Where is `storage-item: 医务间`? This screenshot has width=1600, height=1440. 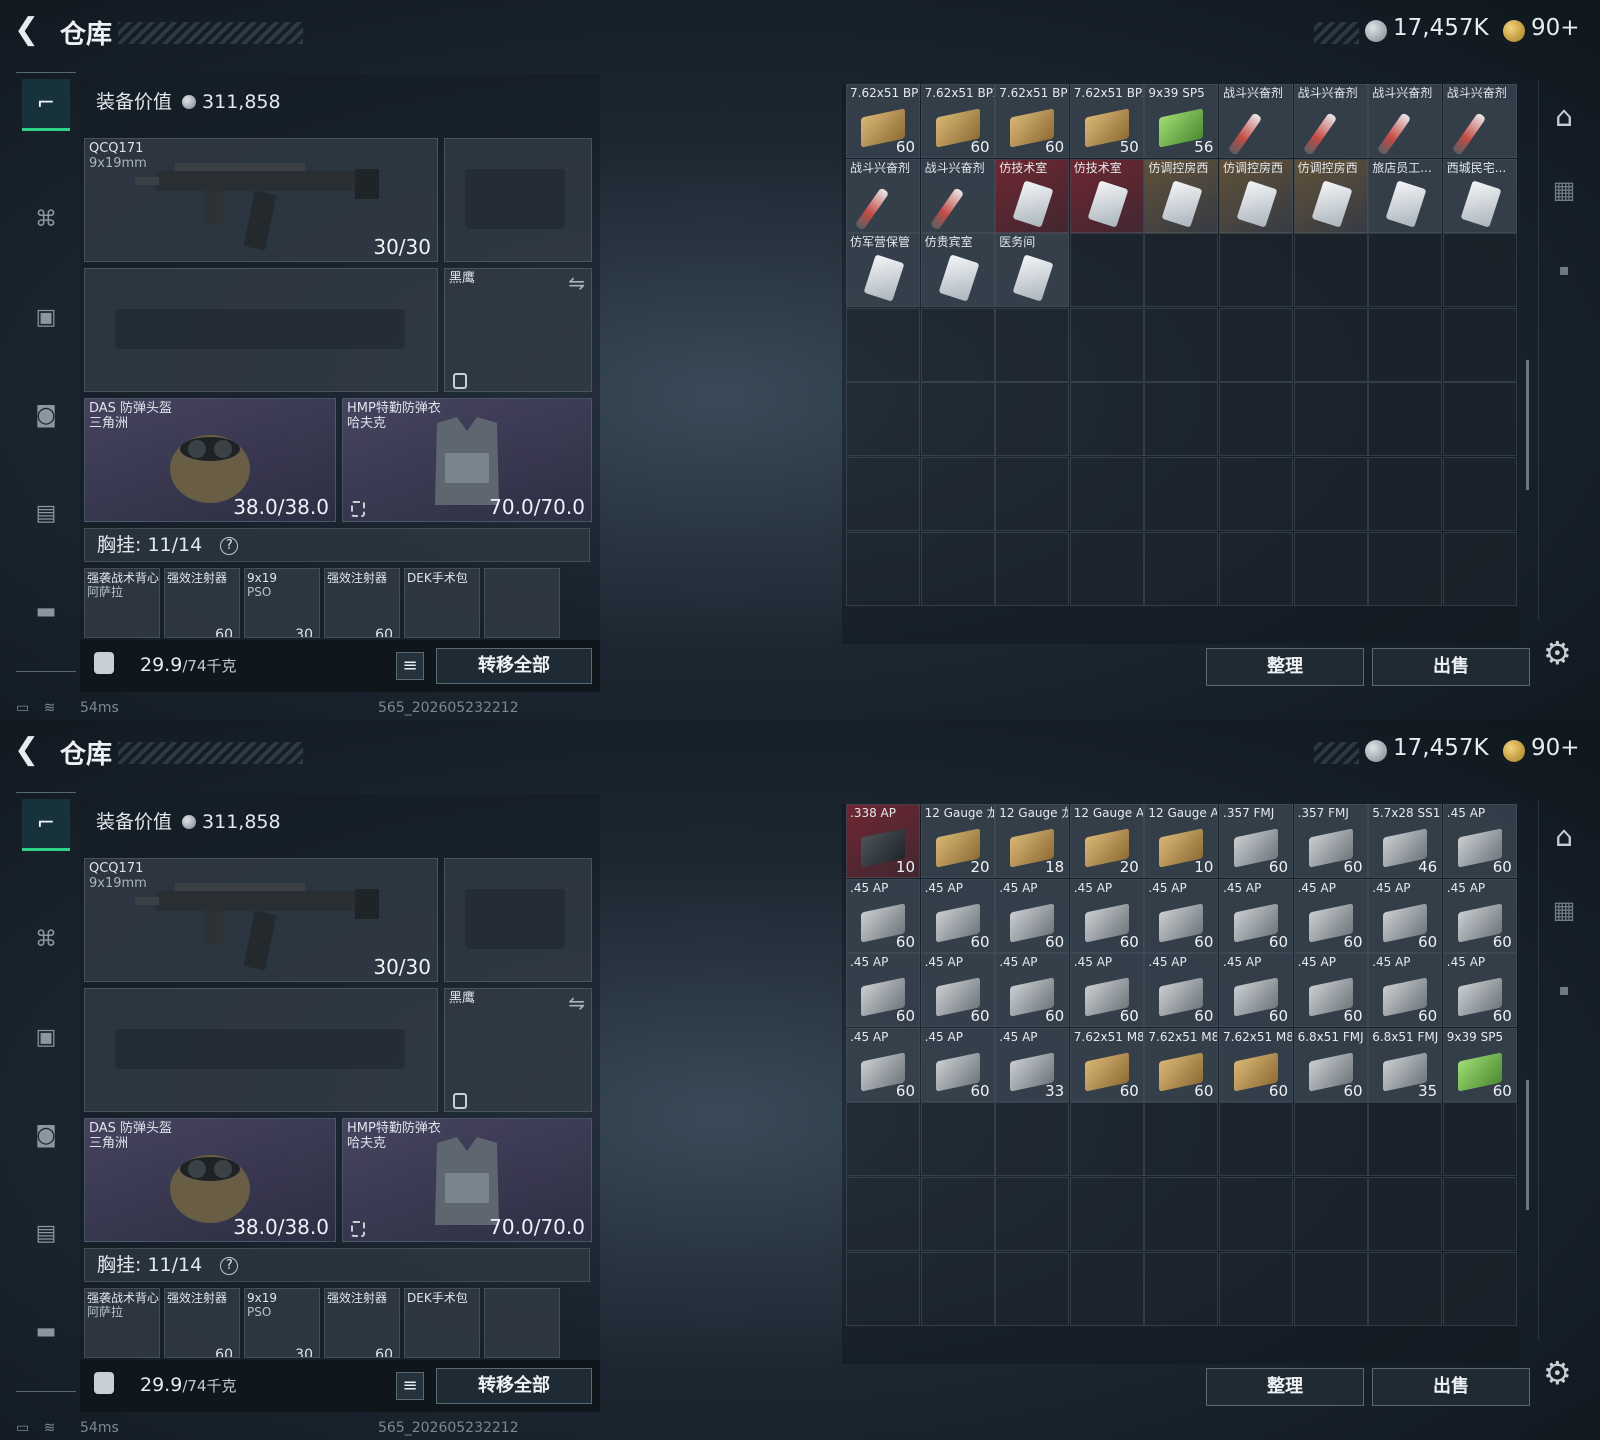
storage-item: 医务间 is located at coordinates (1032, 270).